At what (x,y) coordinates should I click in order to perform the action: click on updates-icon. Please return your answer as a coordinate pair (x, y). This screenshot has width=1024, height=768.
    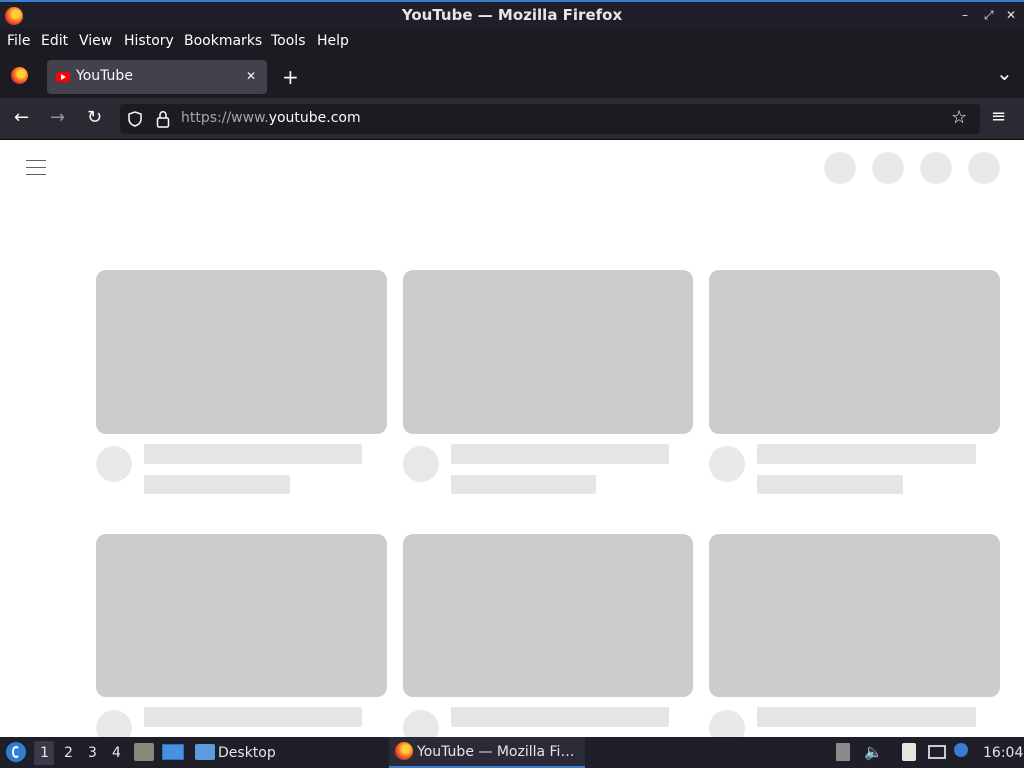
    Looking at the image, I should click on (843, 752).